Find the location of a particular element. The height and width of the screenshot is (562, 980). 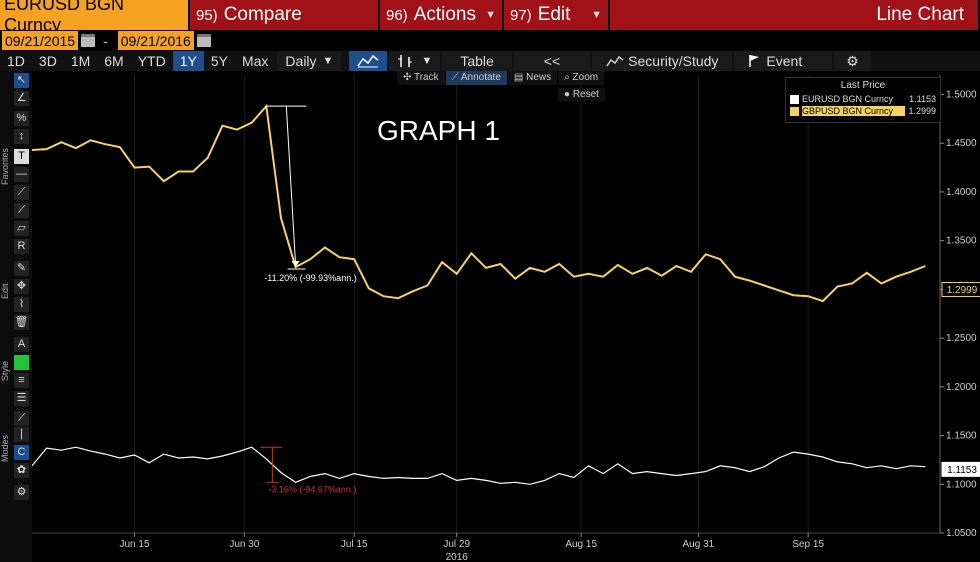

eurusd-last-price: 1.1153 is located at coordinates (962, 470).